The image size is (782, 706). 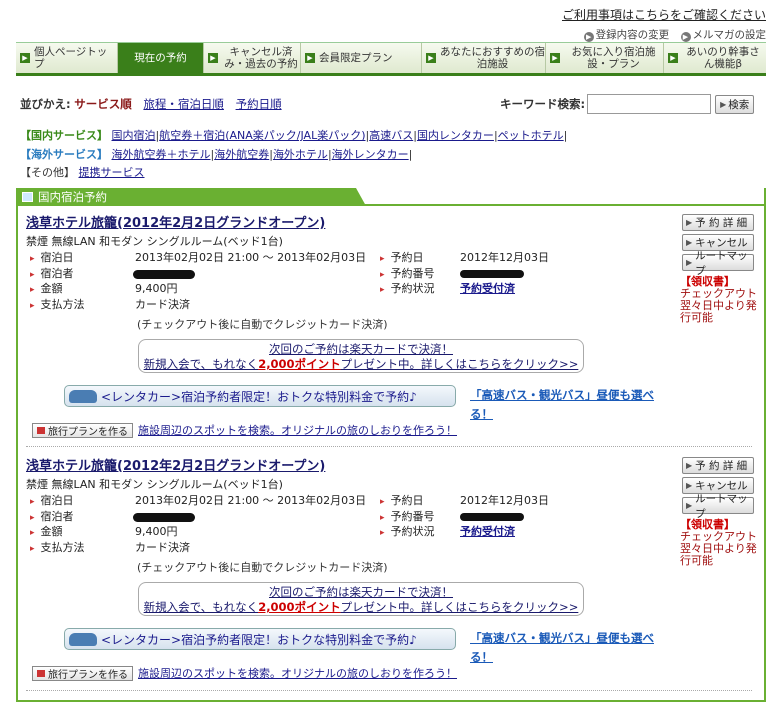 What do you see at coordinates (664, 14) in the screenshot?
I see `terms-link: ご利用事項はこちらをご確認ください` at bounding box center [664, 14].